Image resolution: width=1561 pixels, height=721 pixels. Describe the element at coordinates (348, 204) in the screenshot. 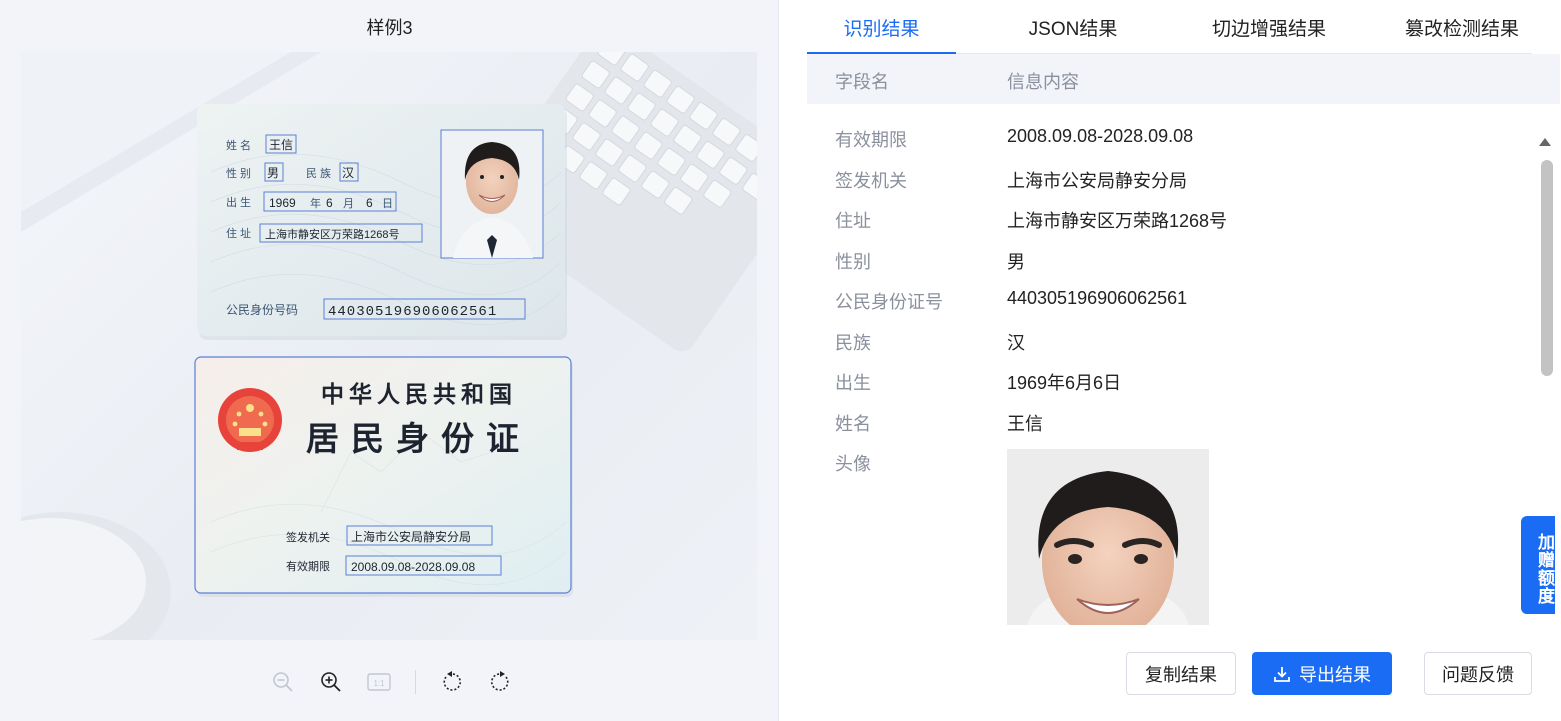

I see `front-month-unit: 月` at that location.